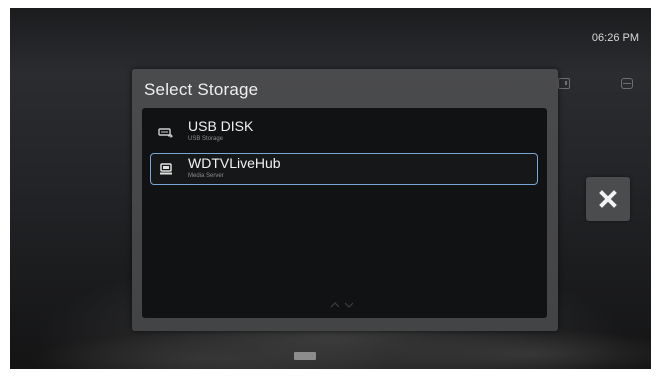  Describe the element at coordinates (221, 126) in the screenshot. I see `storage-item-name: USB DISK` at that location.